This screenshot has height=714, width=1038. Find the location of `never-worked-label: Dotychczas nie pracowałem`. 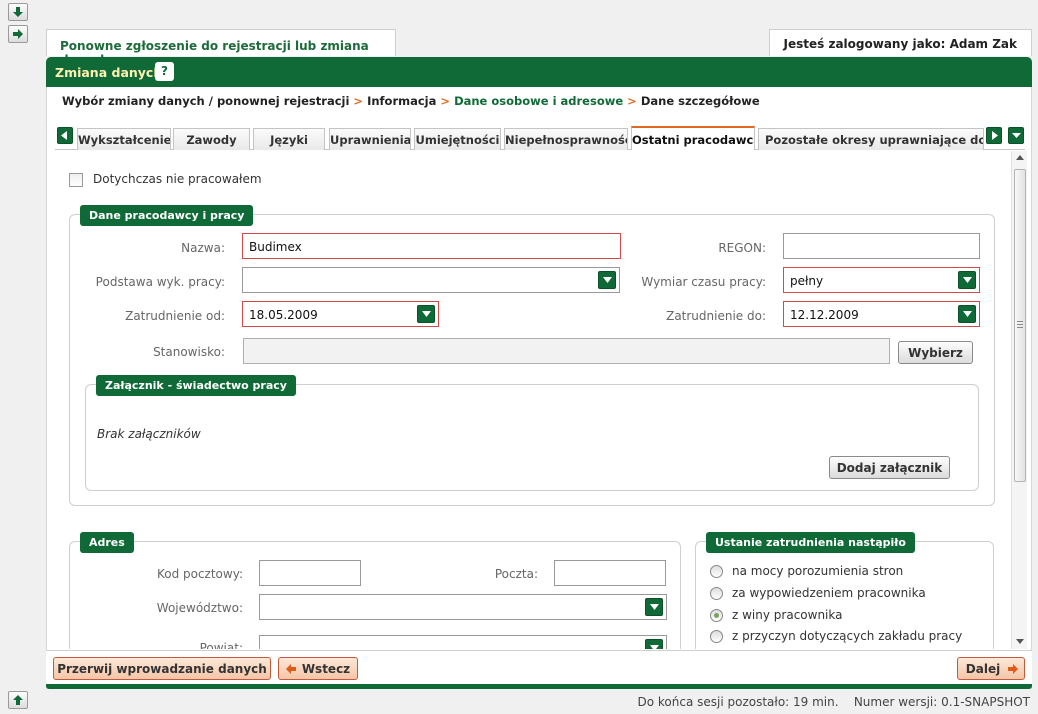

never-worked-label: Dotychczas nie pracowałem is located at coordinates (177, 179).